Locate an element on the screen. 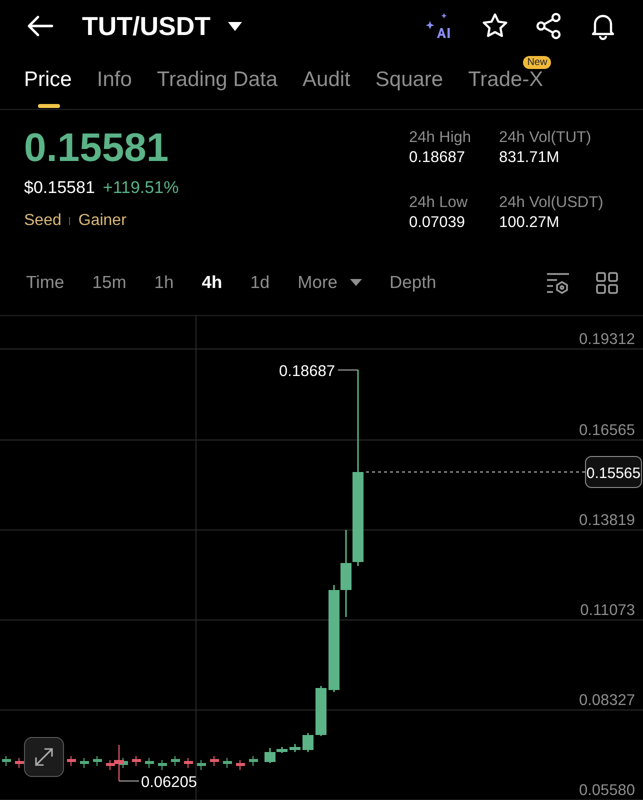  tag-link: Seed is located at coordinates (43, 221).